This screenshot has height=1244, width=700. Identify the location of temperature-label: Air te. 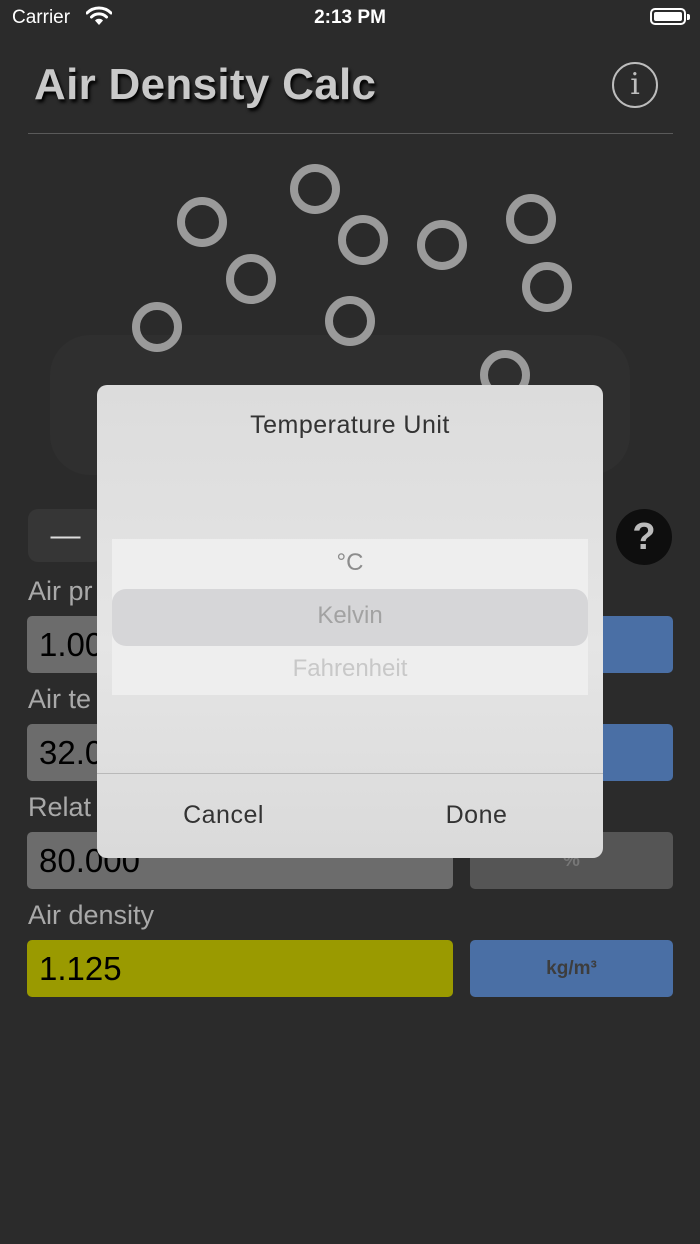
(60, 699).